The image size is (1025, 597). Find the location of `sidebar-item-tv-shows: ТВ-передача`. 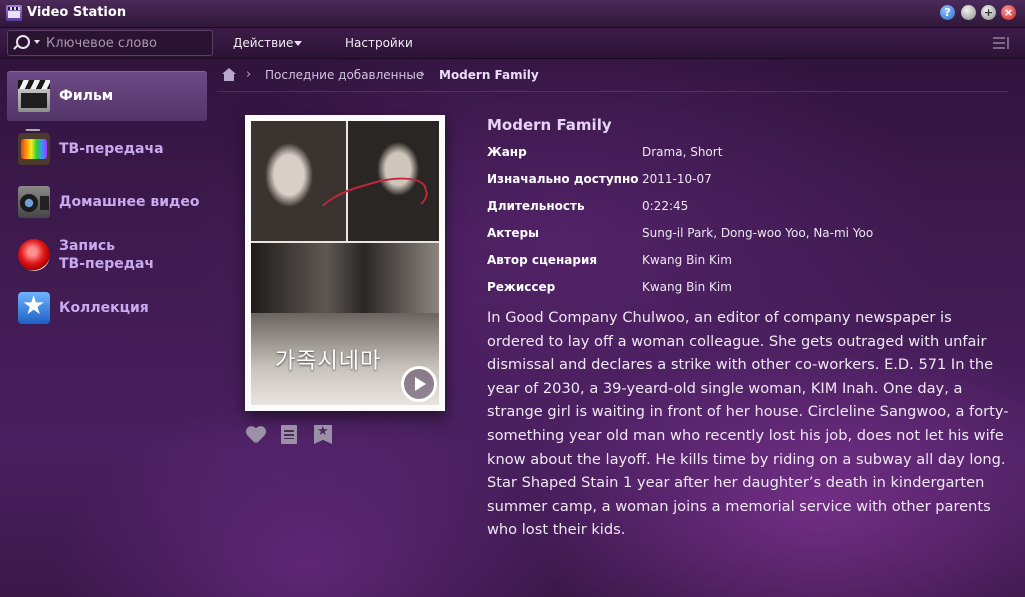

sidebar-item-tv-shows: ТВ-передача is located at coordinates (107, 149).